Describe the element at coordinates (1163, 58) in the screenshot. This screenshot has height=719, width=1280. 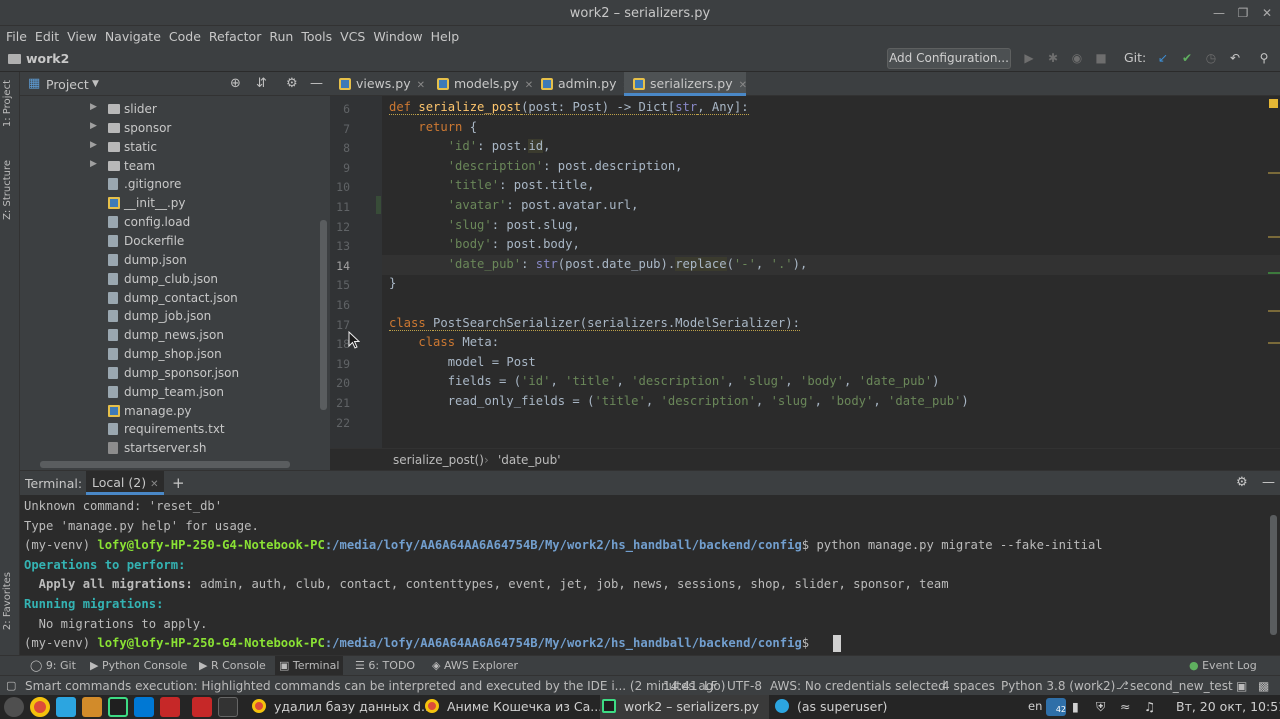
I see `git-update-icon: ↙` at that location.